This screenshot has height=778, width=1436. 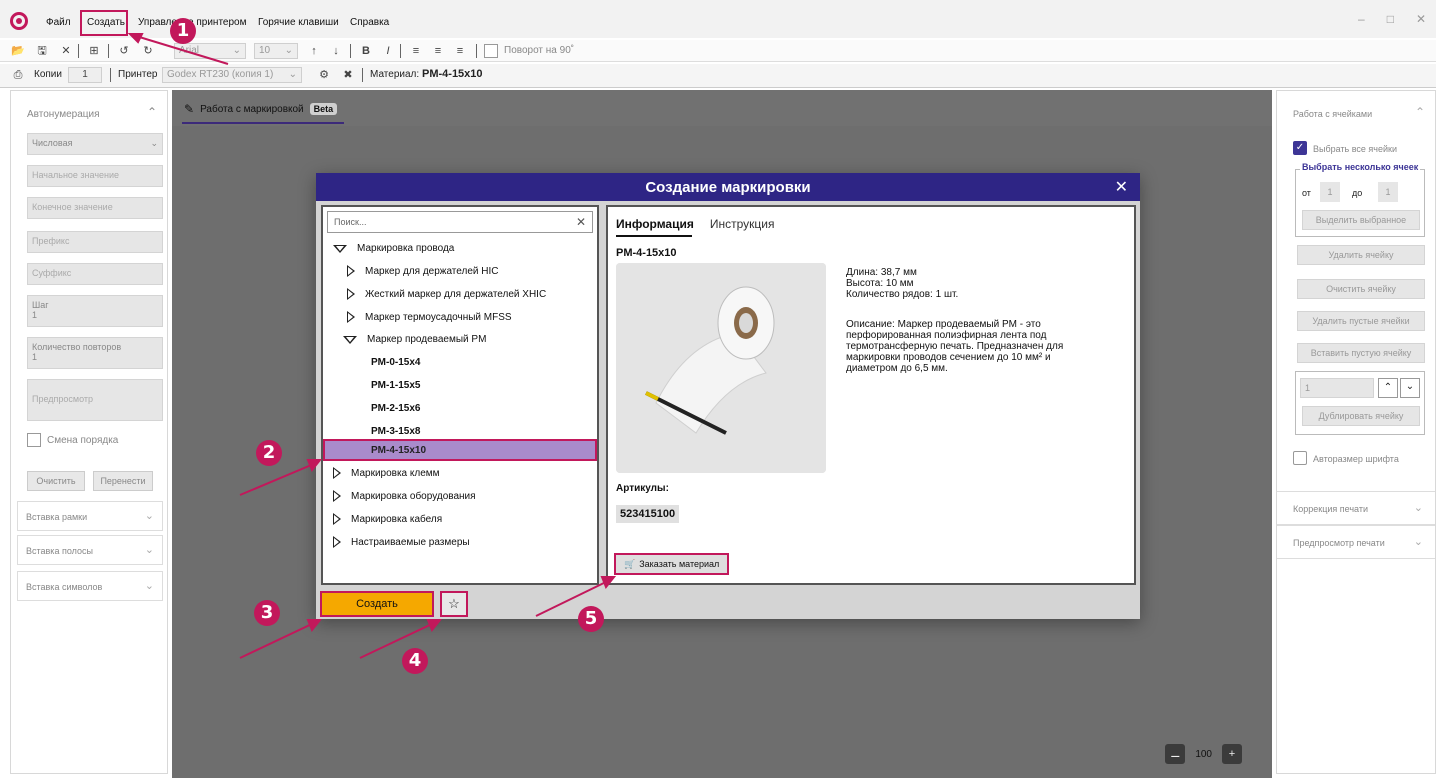 I want to click on zoom-out-icon: ⚊, so click(x=1175, y=754).